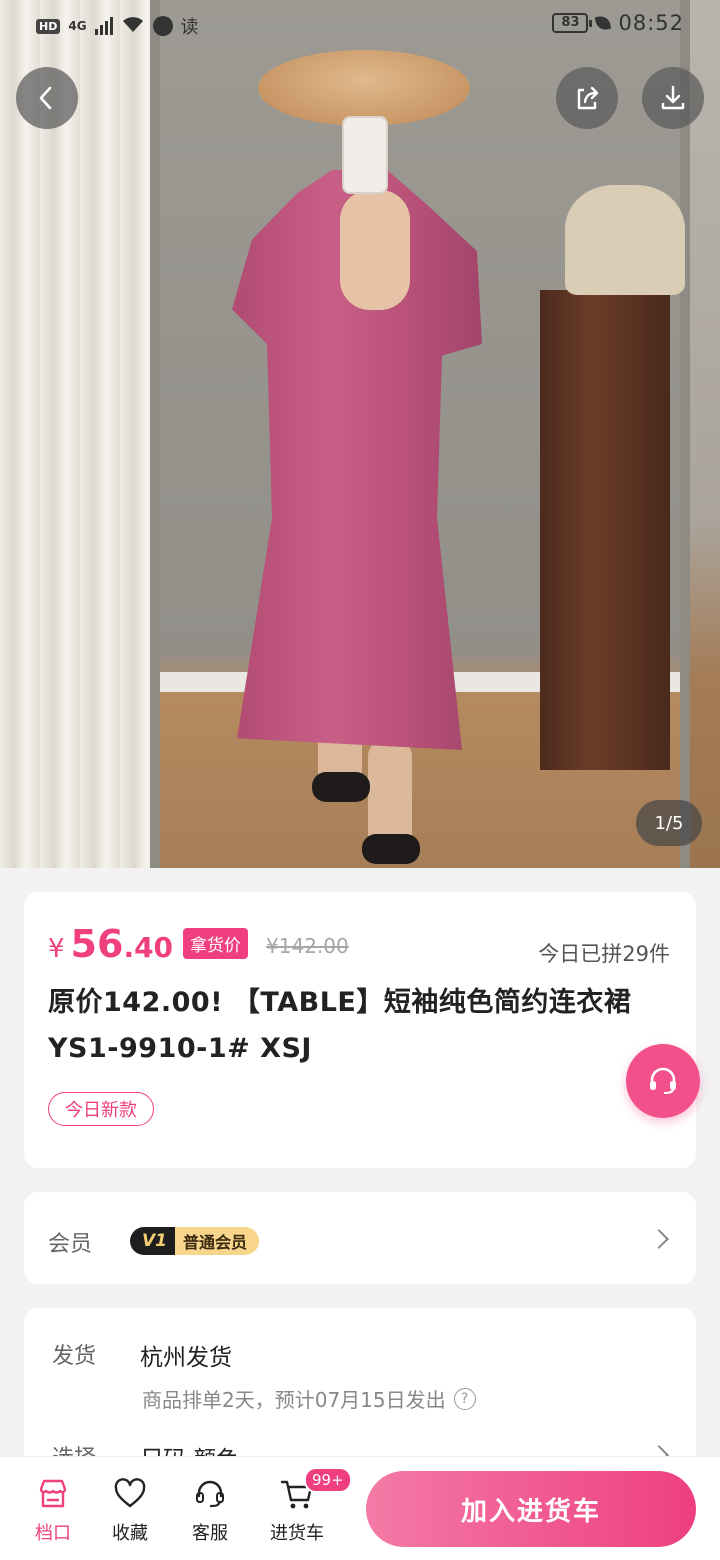 The height and width of the screenshot is (1560, 720). Describe the element at coordinates (294, 1400) in the screenshot. I see `shipping-eta: 商品排单2天，预计07月15日发出` at that location.